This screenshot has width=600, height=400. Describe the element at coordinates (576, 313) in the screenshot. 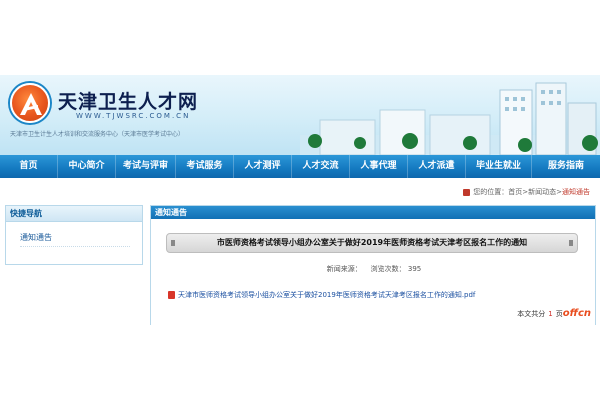

I see `offcn-watermark: offcn` at that location.